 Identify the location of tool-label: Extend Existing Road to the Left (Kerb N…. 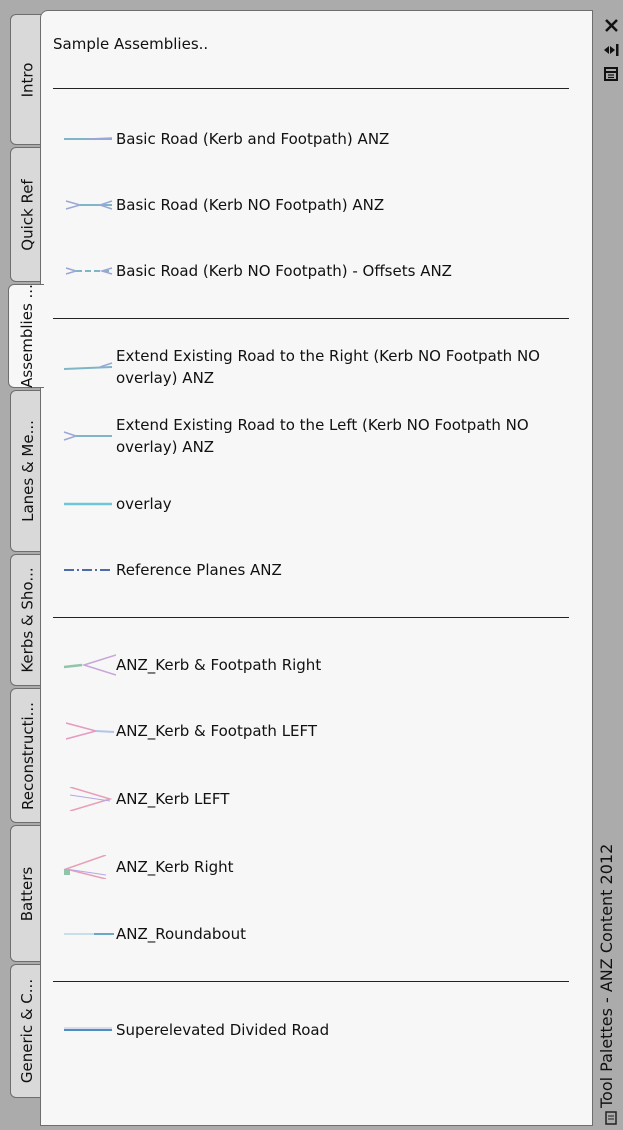
(322, 436).